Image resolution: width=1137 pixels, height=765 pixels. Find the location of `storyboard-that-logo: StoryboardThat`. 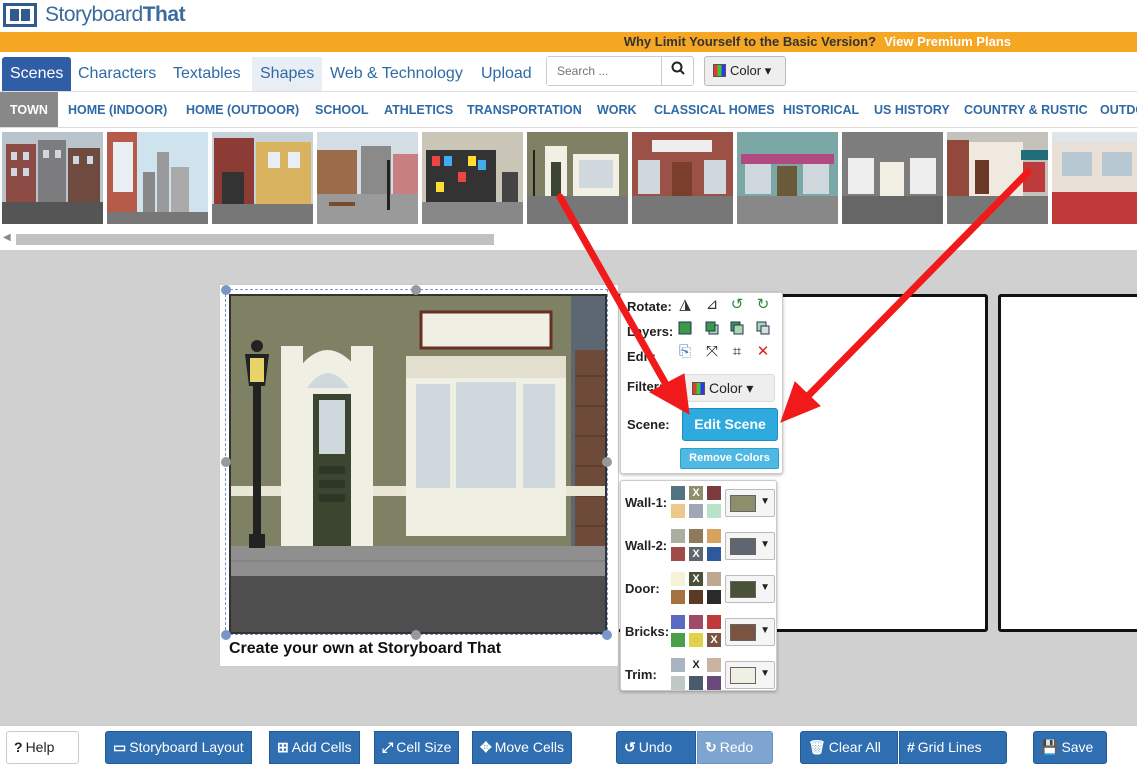

storyboard-that-logo: StoryboardThat is located at coordinates (94, 15).